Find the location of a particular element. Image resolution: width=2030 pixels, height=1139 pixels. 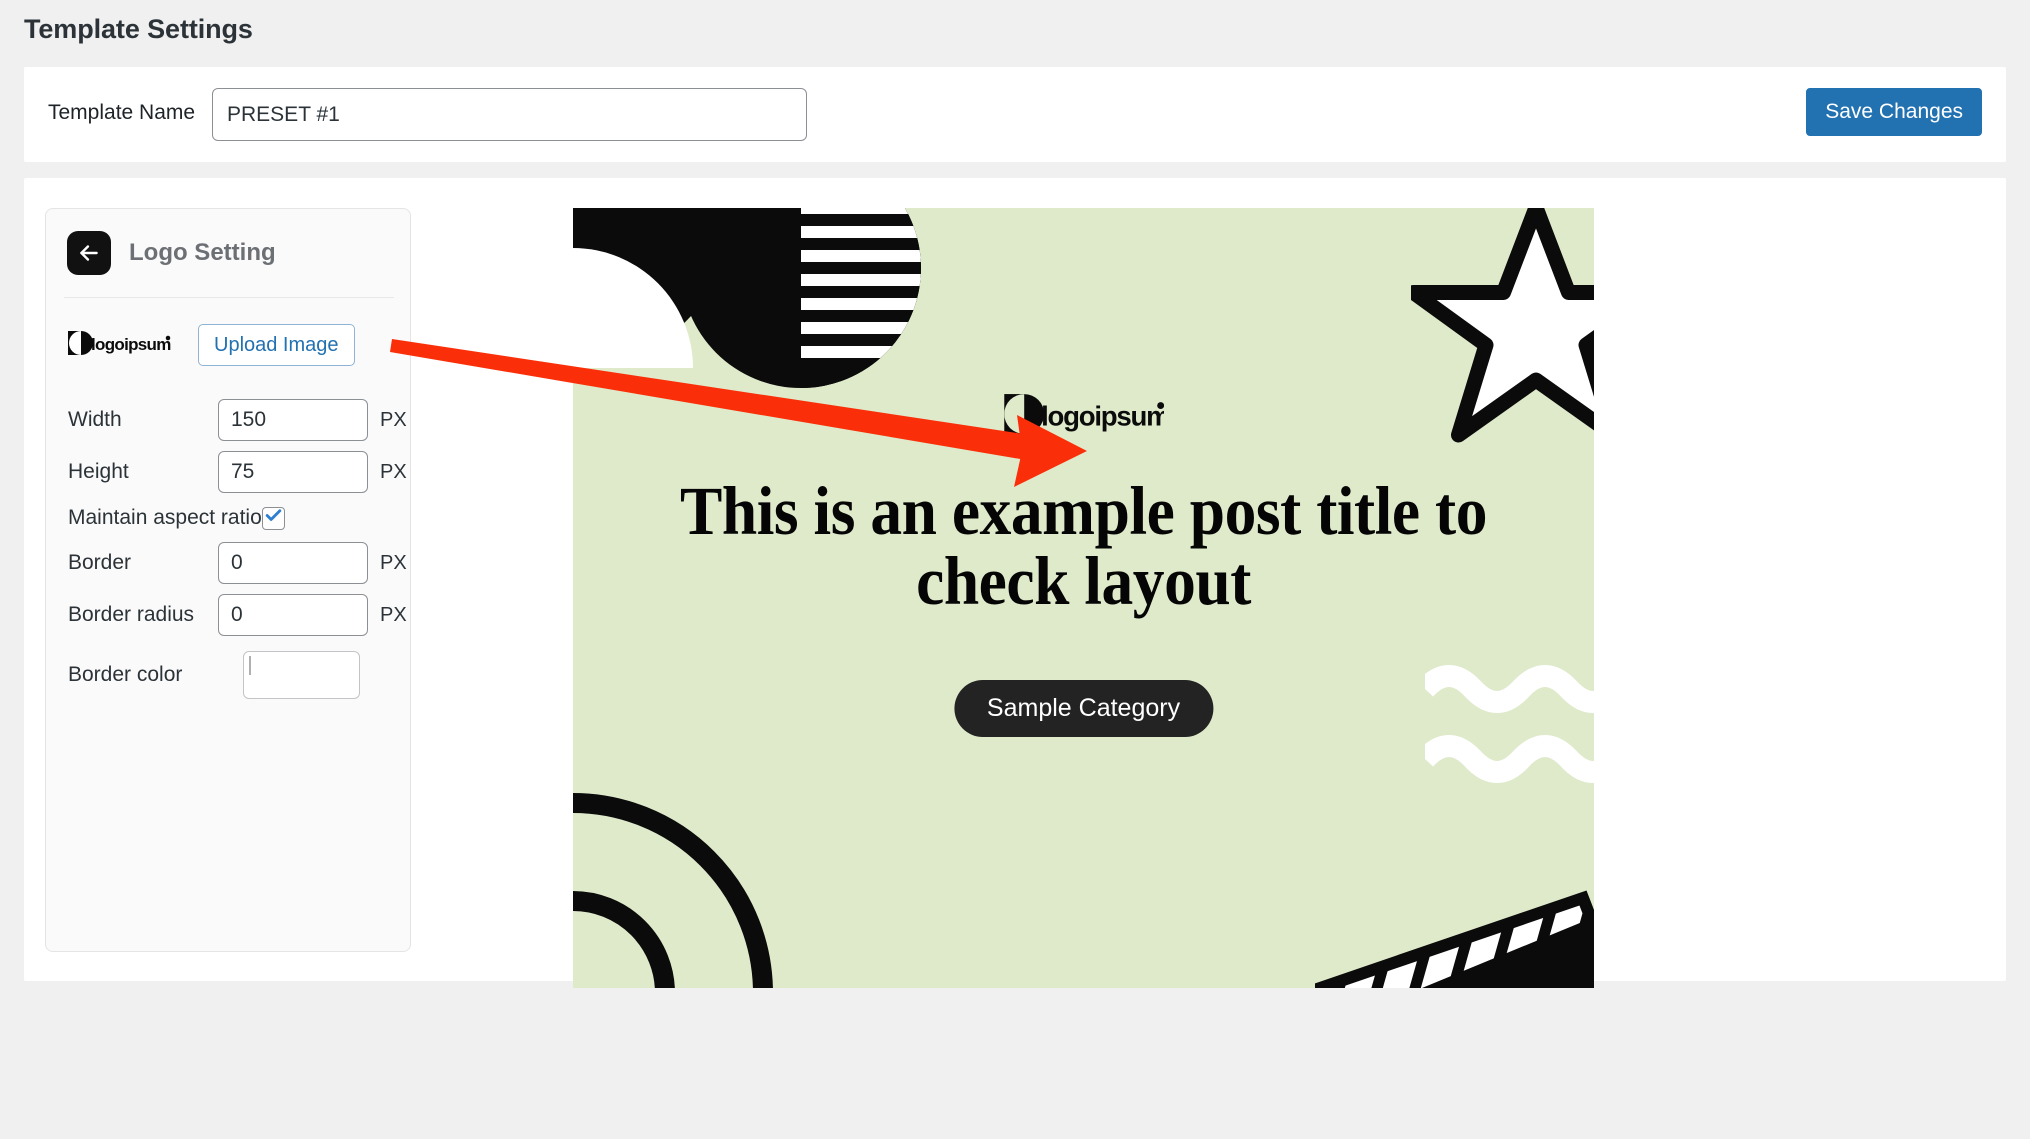

save-changes-button: Save Changes is located at coordinates (1894, 112).